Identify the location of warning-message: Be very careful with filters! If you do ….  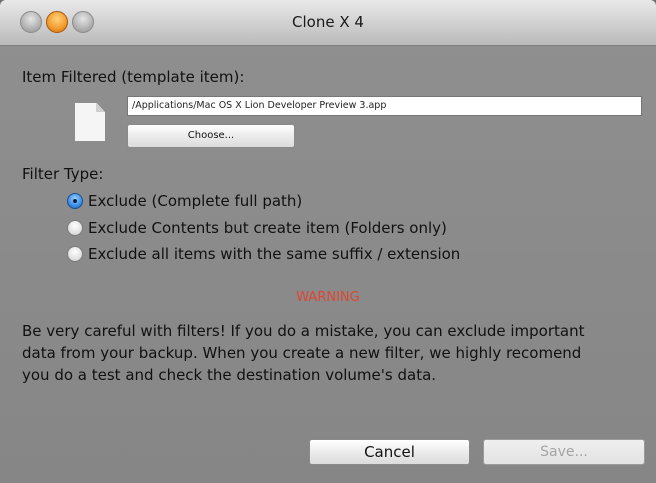
(332, 353).